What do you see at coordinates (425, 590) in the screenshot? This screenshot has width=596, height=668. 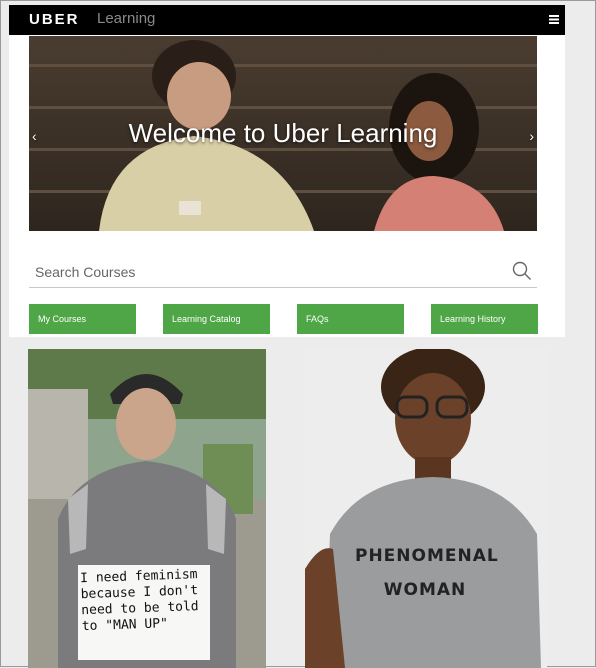 I see `shirt-text-line2: WOMAN` at bounding box center [425, 590].